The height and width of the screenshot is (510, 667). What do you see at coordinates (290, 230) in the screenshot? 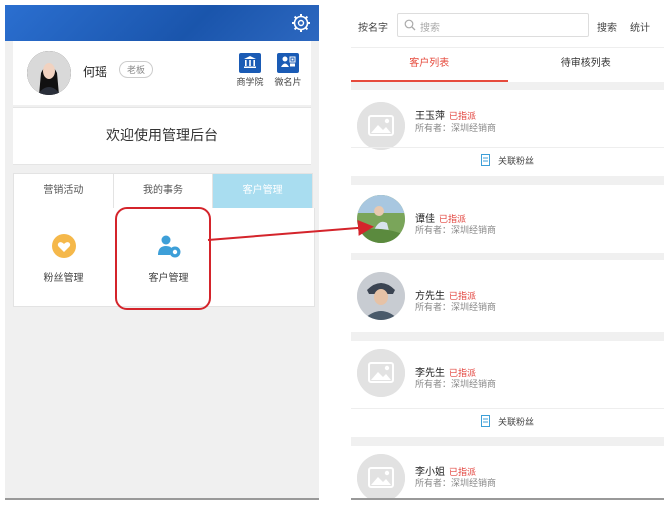
I see `annotation-arrow` at bounding box center [290, 230].